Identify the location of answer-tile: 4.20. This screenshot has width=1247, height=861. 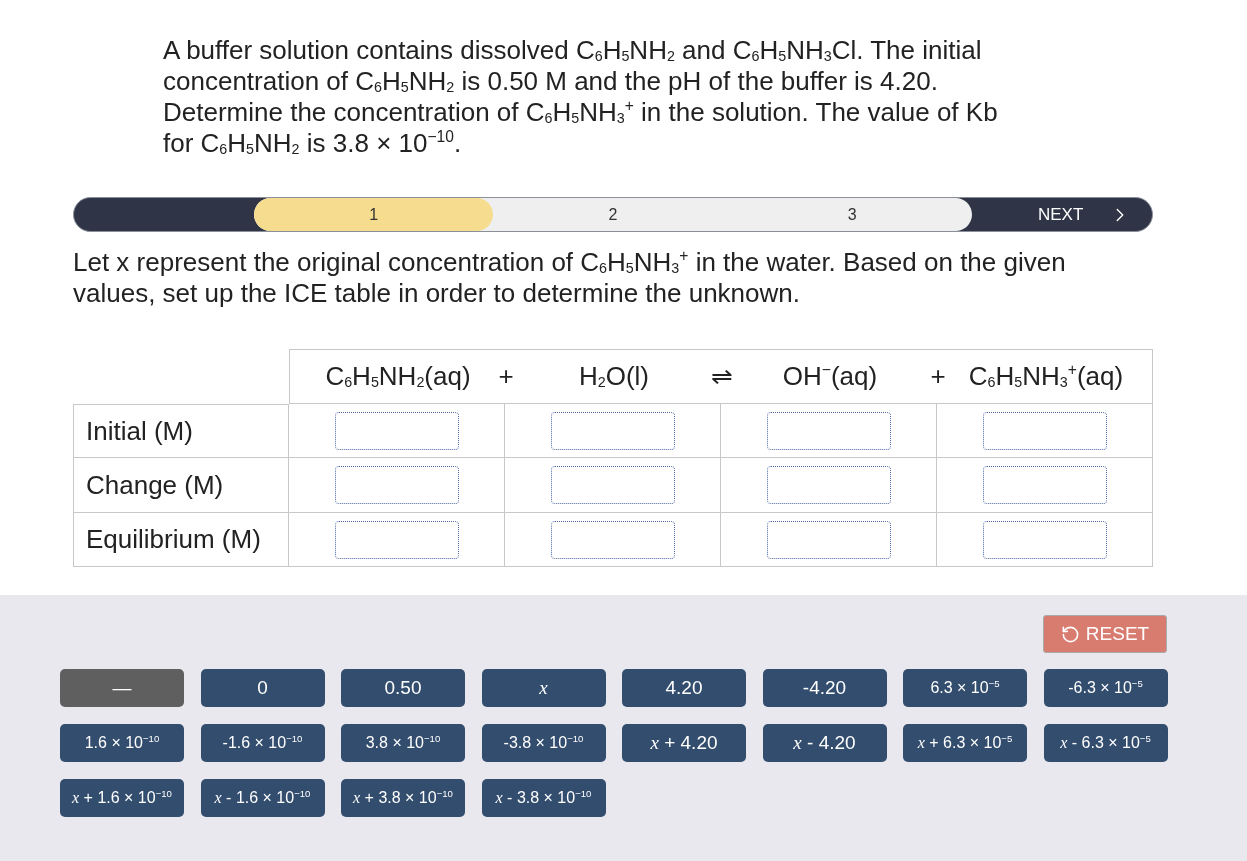
(684, 688).